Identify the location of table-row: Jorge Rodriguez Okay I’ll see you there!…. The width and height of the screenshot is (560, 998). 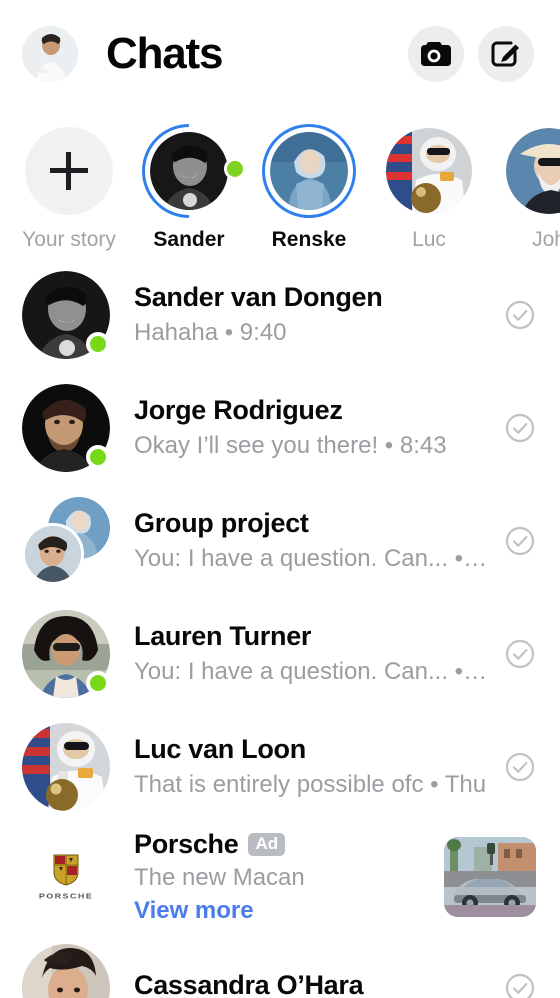
(280, 427).